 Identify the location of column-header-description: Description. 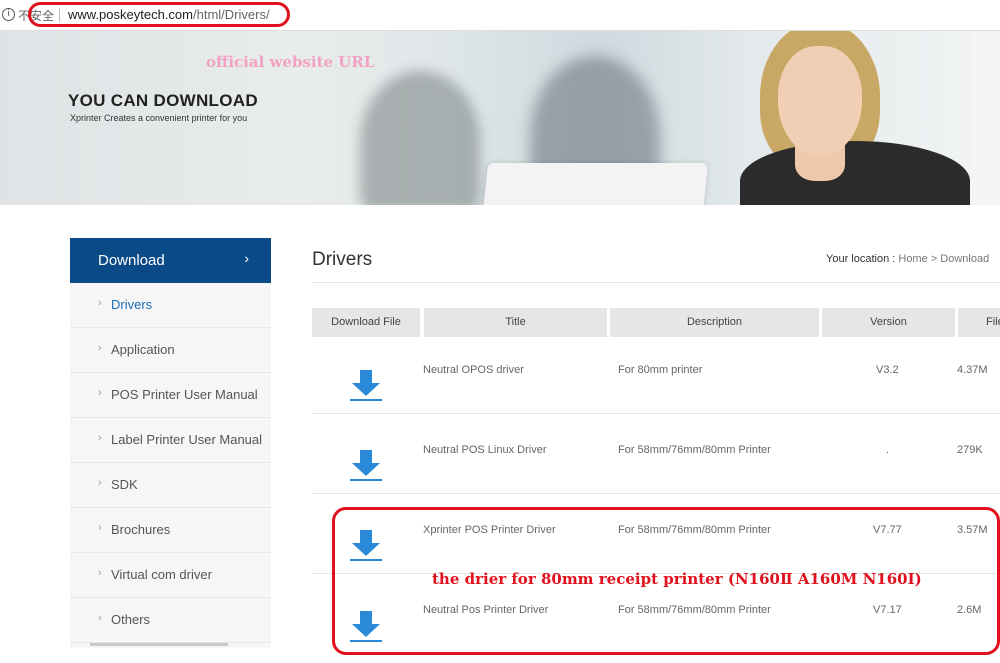
(714, 322).